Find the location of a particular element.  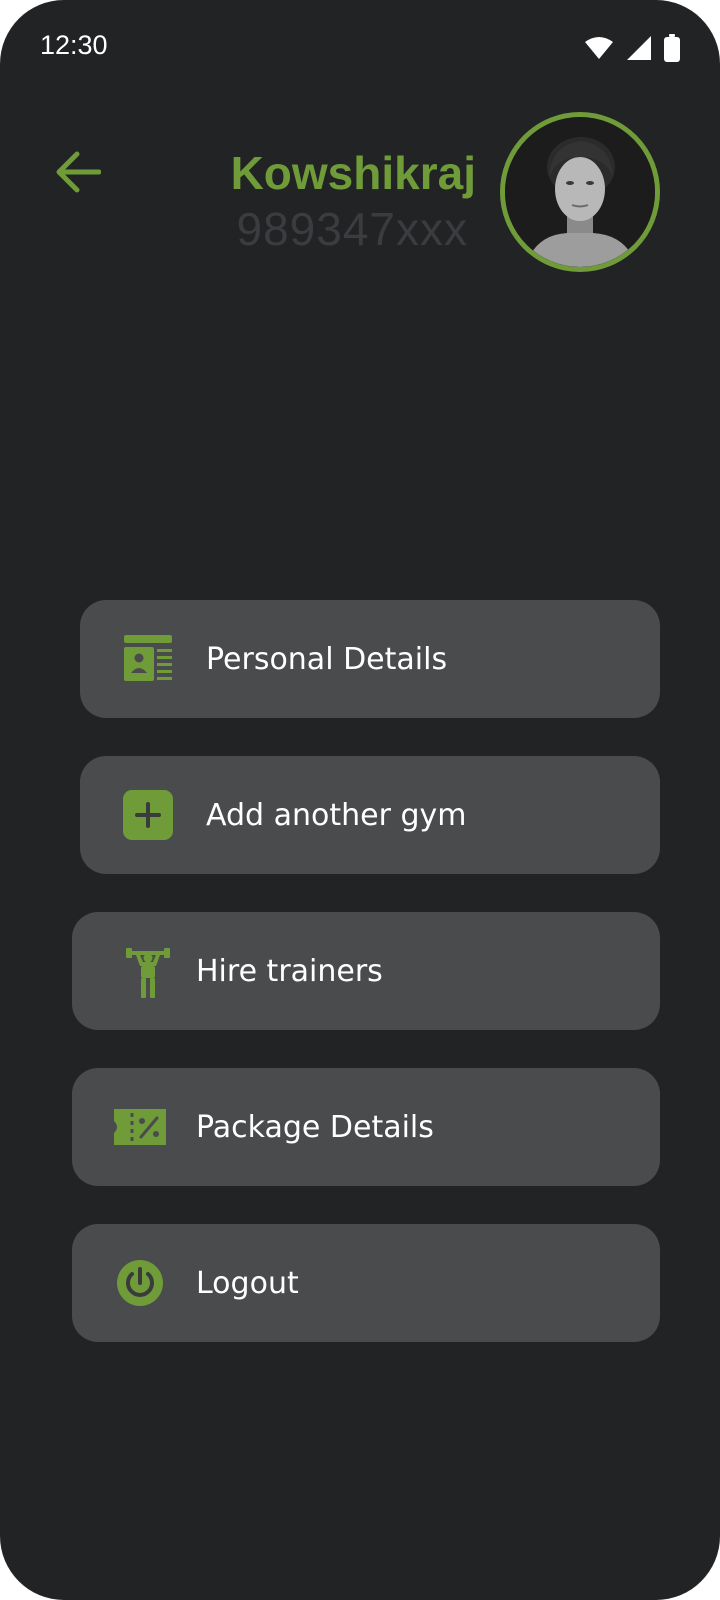

menu-item-personal-details: Personal Details is located at coordinates (370, 659).